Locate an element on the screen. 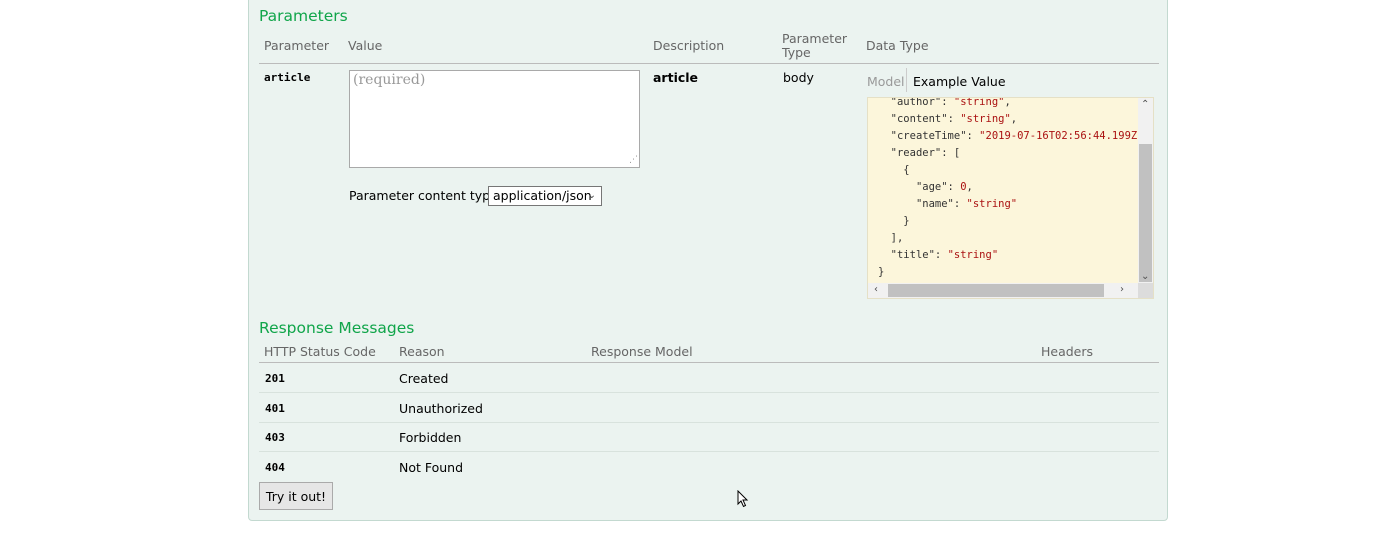 This screenshot has height=543, width=1387. status-reason: Not Found is located at coordinates (431, 467).